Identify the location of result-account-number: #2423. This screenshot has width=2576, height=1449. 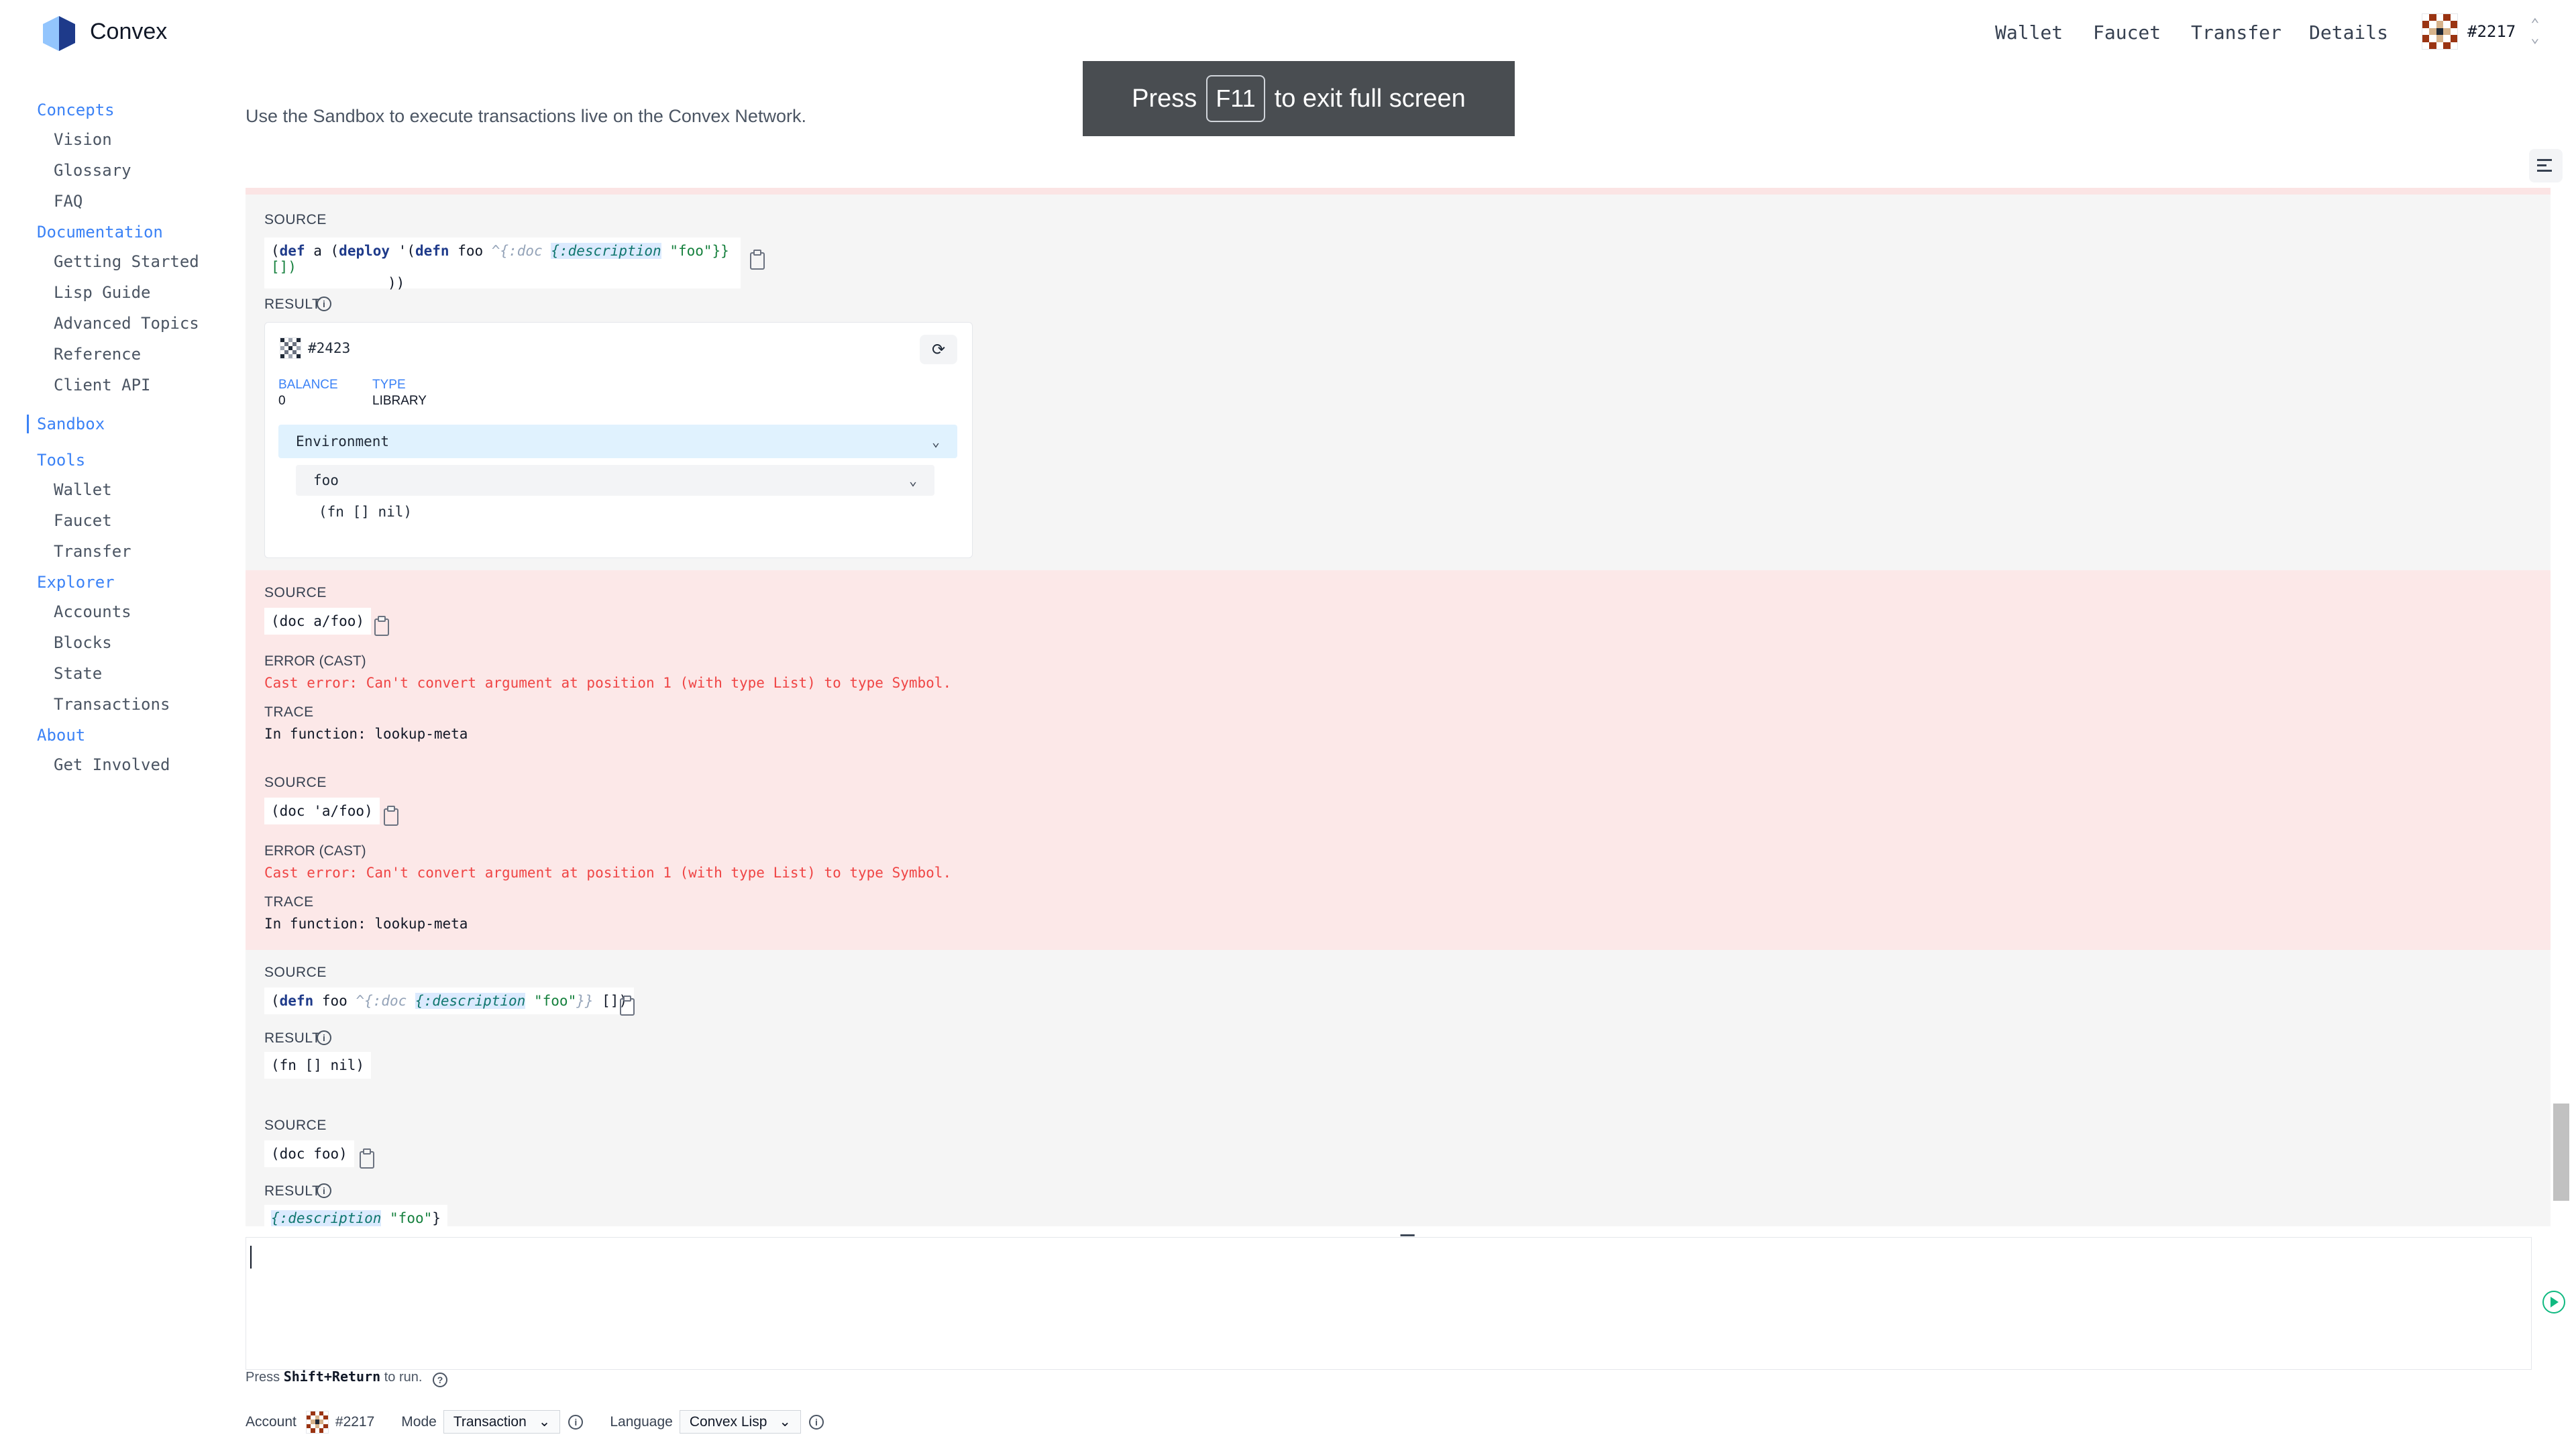
(329, 348).